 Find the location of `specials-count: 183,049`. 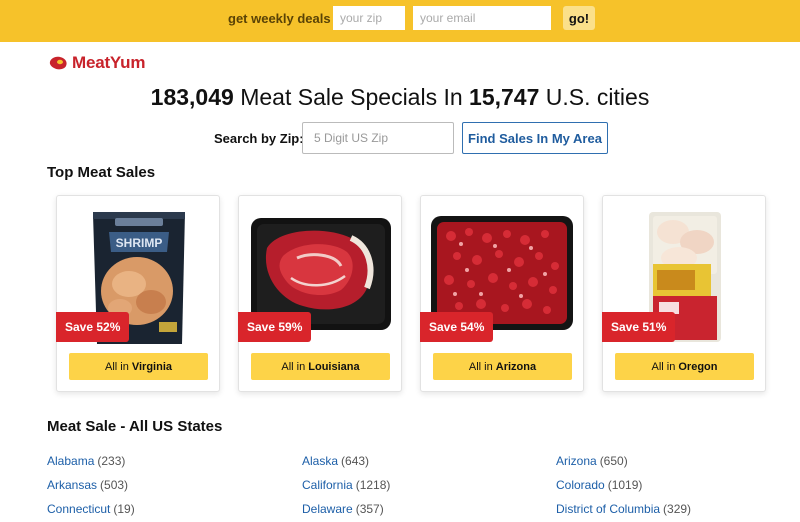

specials-count: 183,049 is located at coordinates (192, 97).